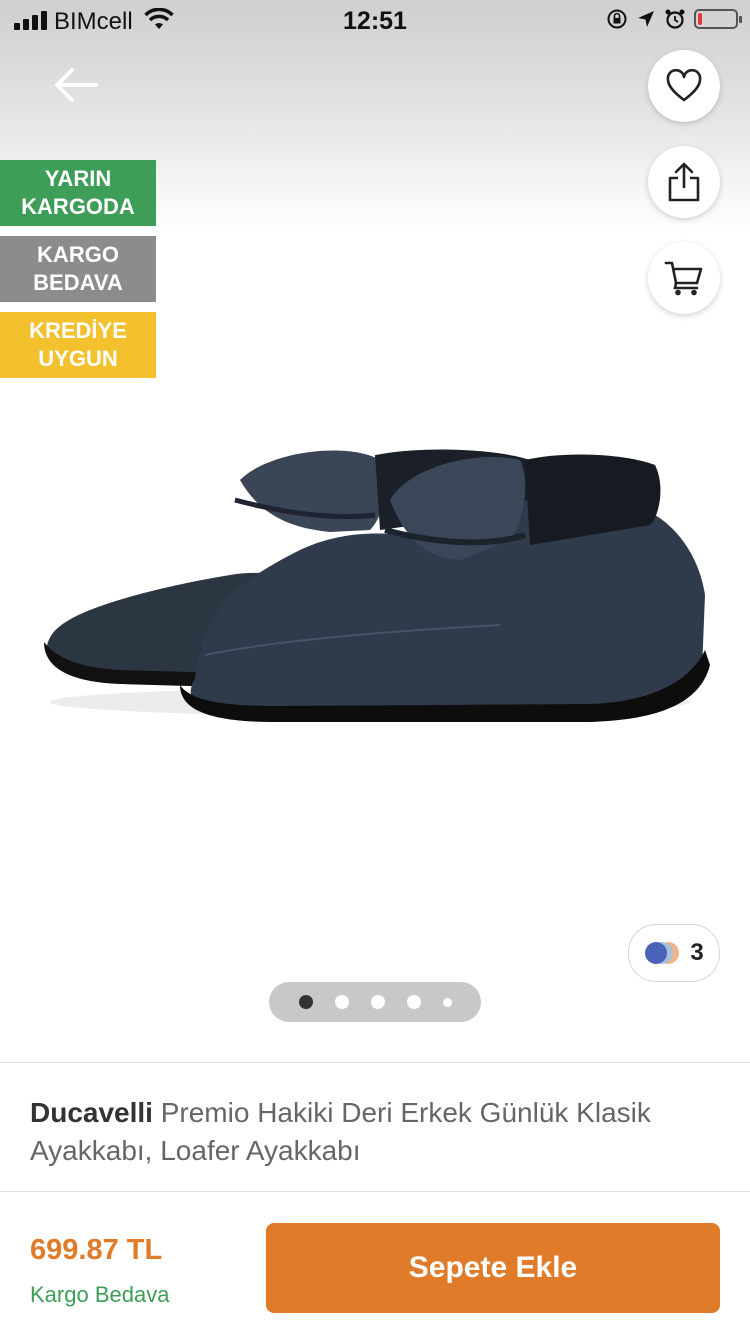 This screenshot has height=1334, width=750. I want to click on back-button, so click(76, 85).